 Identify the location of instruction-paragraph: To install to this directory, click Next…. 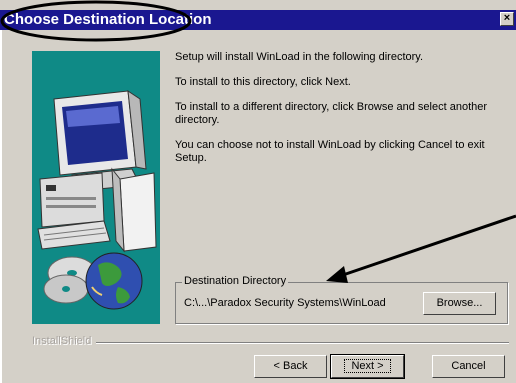
(263, 82).